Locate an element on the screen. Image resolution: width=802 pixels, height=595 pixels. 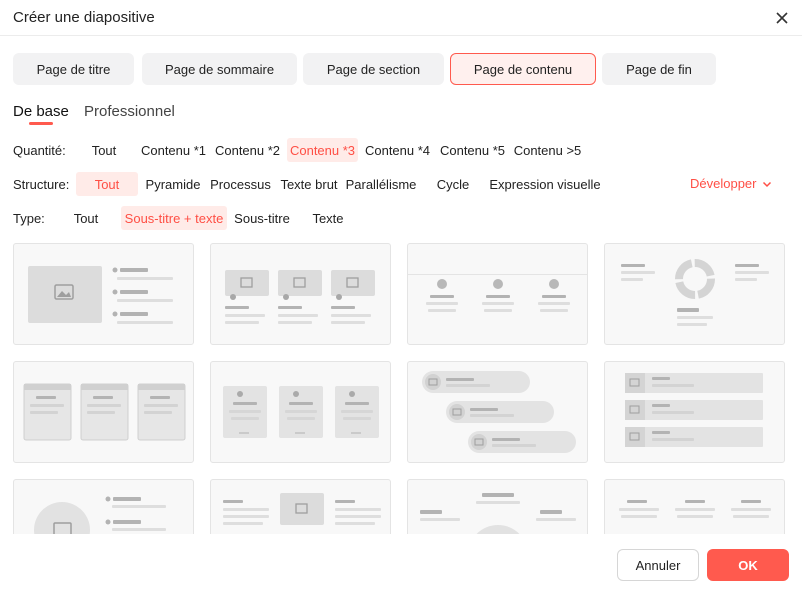
quantity-option-4: Contenu *4 is located at coordinates (397, 150).